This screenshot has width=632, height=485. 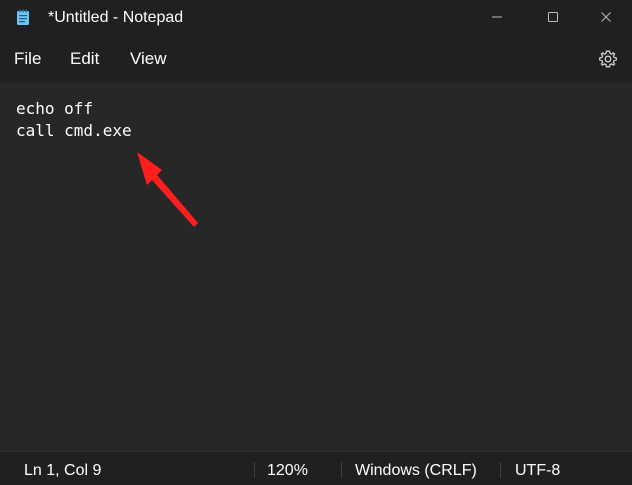 I want to click on line-ending: Windows (CRLF), so click(x=416, y=468).